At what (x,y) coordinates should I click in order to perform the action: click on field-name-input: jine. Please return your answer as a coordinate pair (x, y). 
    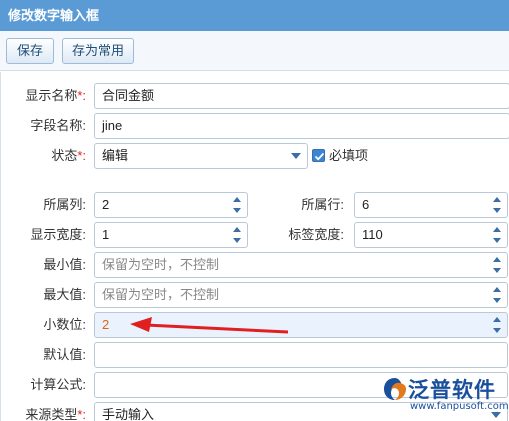
    Looking at the image, I should click on (301, 126).